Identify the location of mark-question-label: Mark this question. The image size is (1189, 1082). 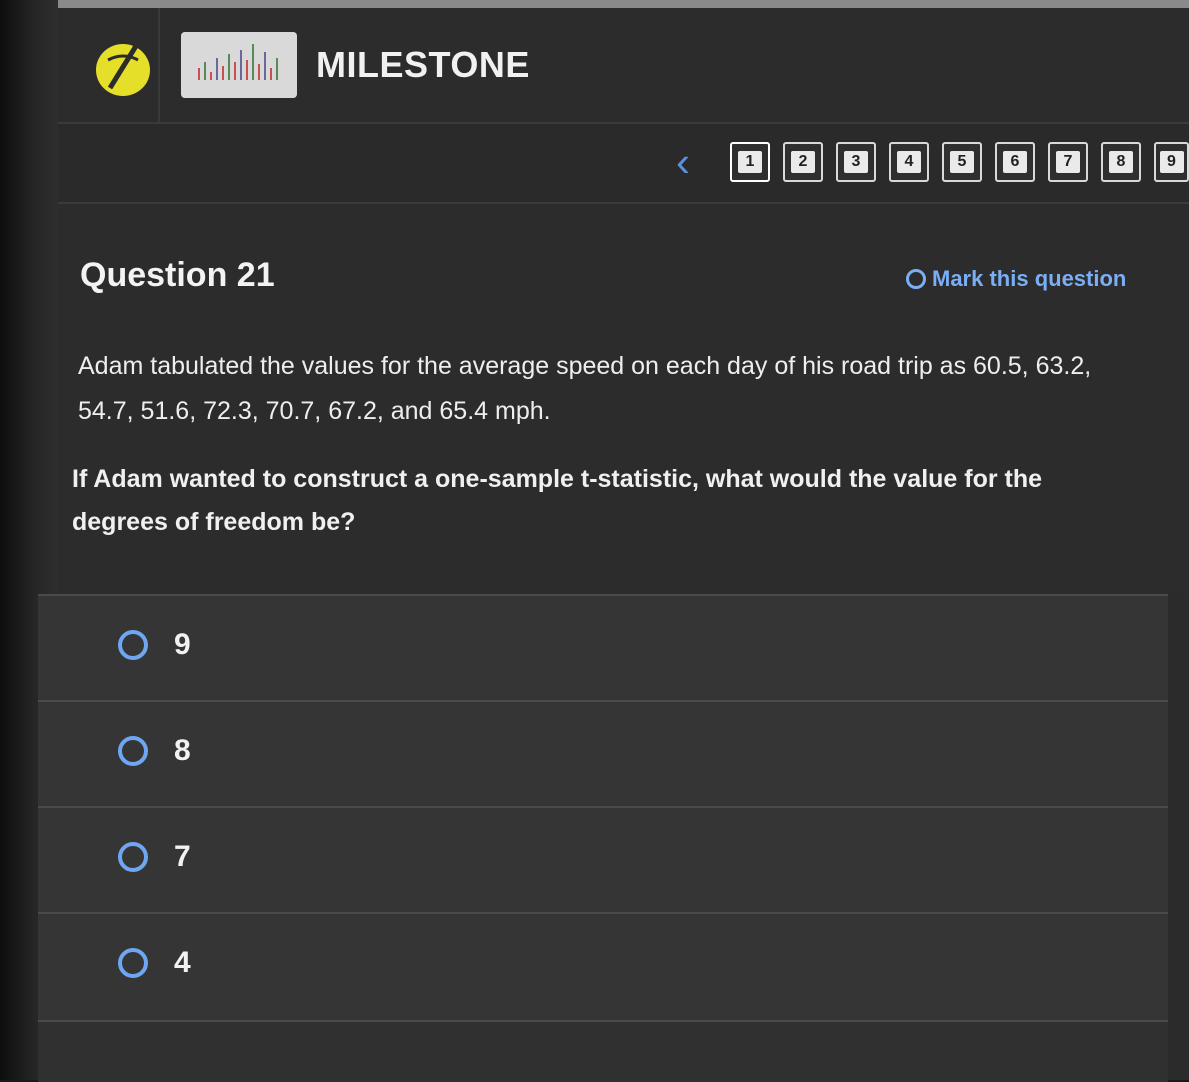
(1029, 278).